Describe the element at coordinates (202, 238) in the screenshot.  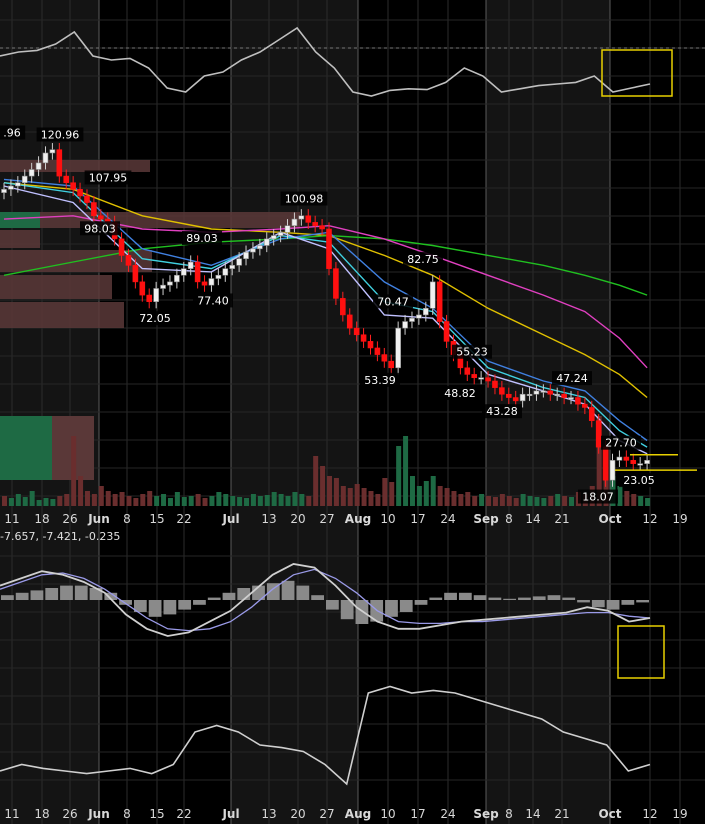
I see `price-label: 89.03` at that location.